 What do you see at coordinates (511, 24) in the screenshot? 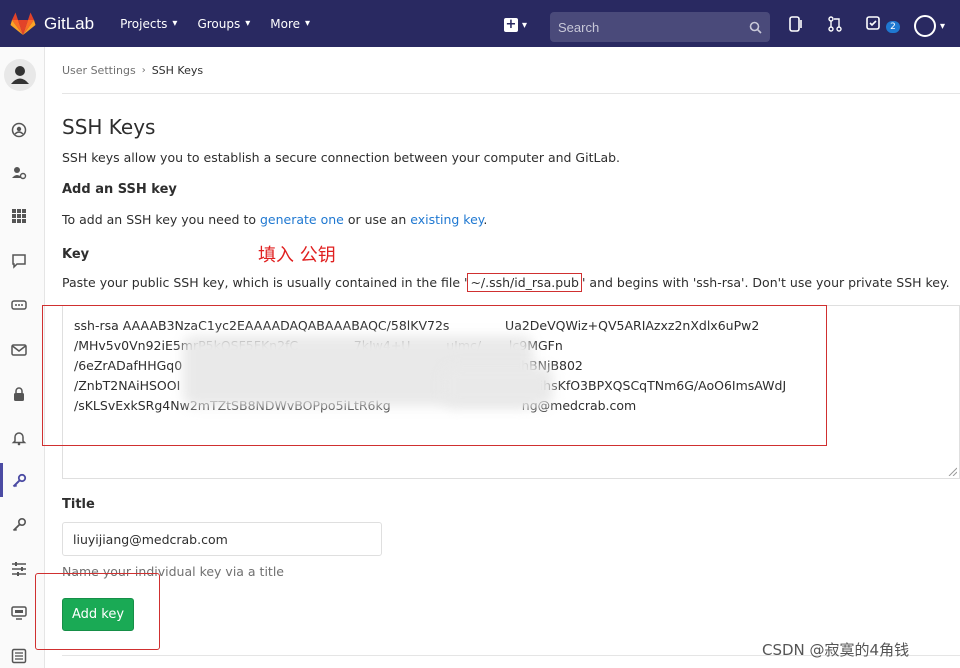
I see `plus-icon: +` at bounding box center [511, 24].